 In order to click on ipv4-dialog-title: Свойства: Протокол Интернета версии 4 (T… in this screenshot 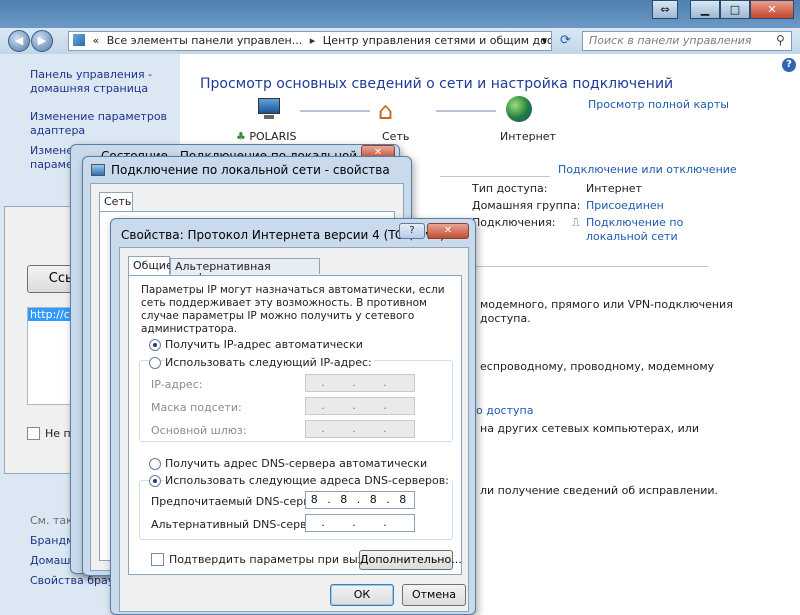, I will do `click(283, 235)`.